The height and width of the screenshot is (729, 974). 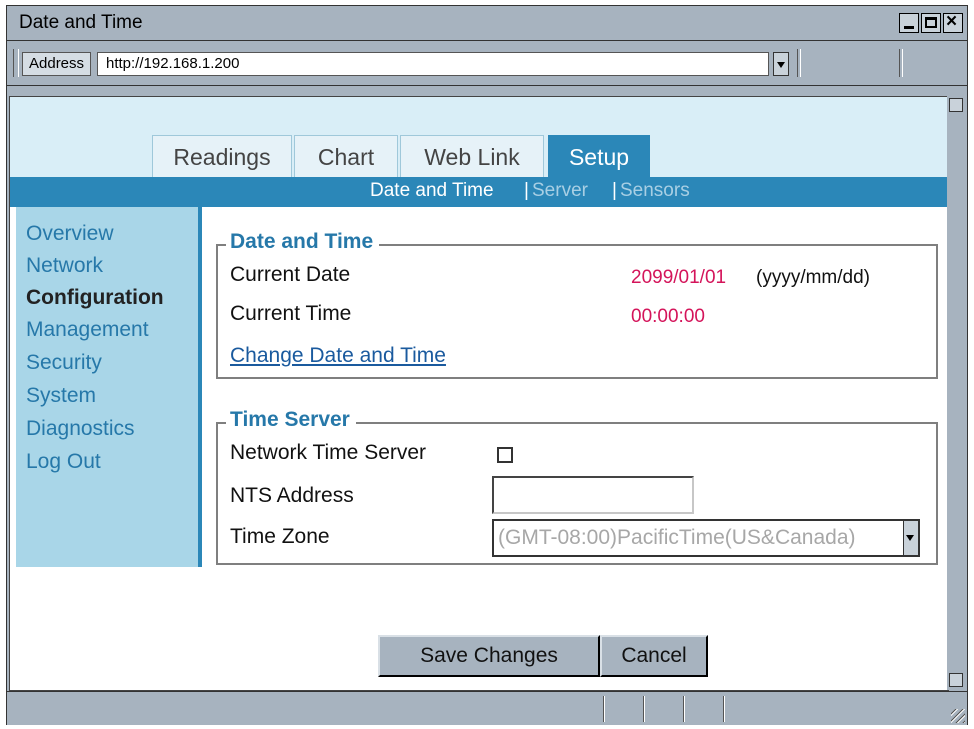 I want to click on address-input: http://192.168.1.200, so click(x=433, y=64).